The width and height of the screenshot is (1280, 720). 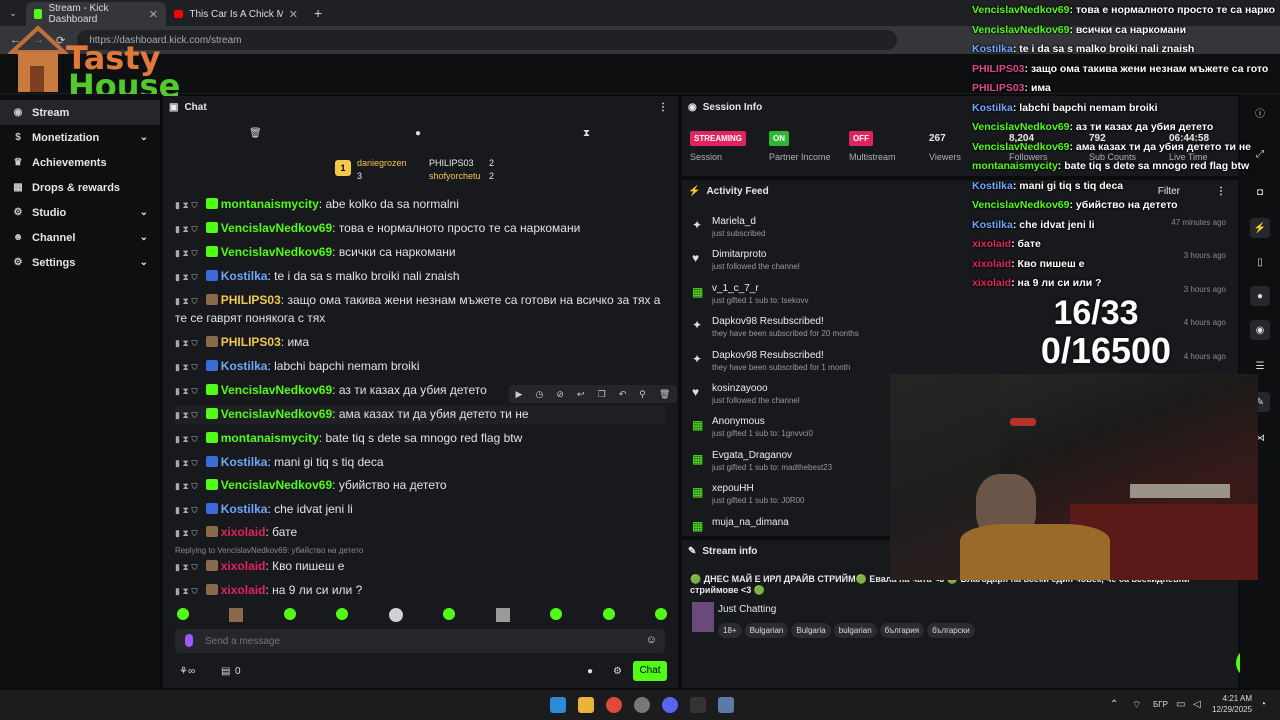 I want to click on copy-icon: ❐, so click(x=602, y=394).